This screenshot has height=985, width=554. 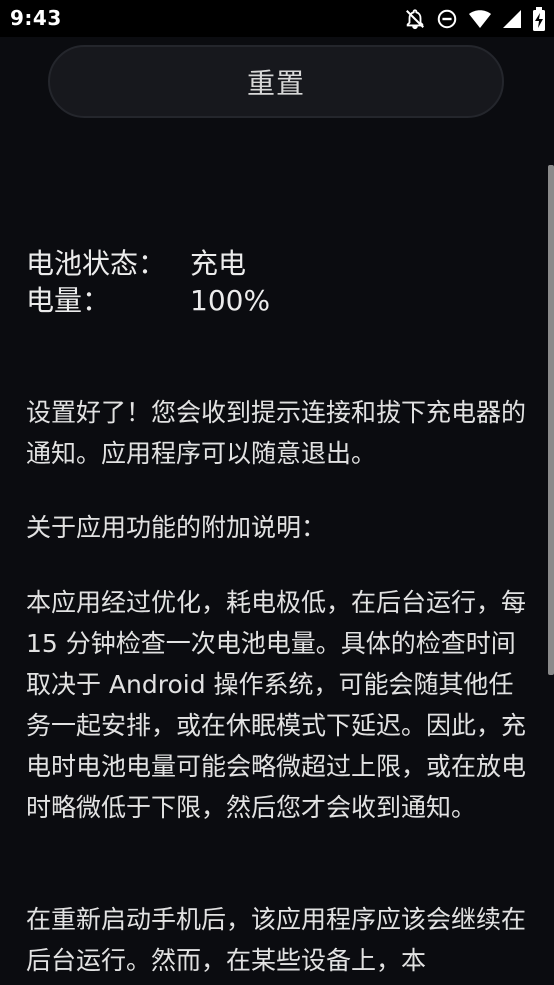 What do you see at coordinates (276, 940) in the screenshot?
I see `restart-text: 在重新启动手机后，该应用程序应该会继续在后台运行。然而，在某些设备上，本` at bounding box center [276, 940].